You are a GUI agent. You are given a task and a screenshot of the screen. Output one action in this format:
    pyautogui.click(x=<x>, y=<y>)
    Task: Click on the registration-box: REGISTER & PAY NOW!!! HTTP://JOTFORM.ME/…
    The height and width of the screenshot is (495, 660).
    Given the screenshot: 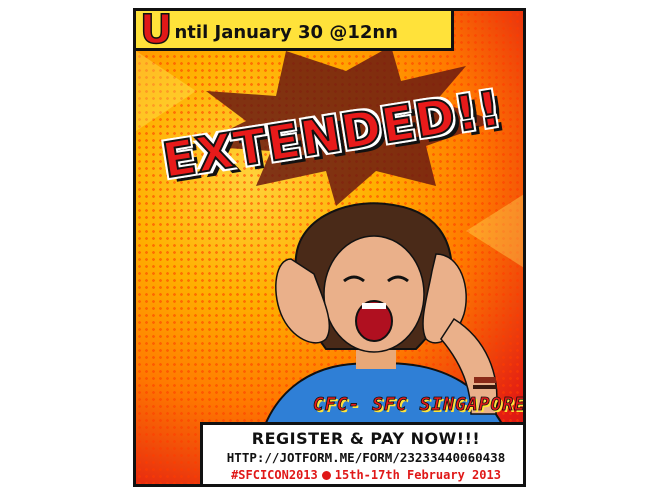 What is the action you would take?
    pyautogui.click(x=361, y=453)
    